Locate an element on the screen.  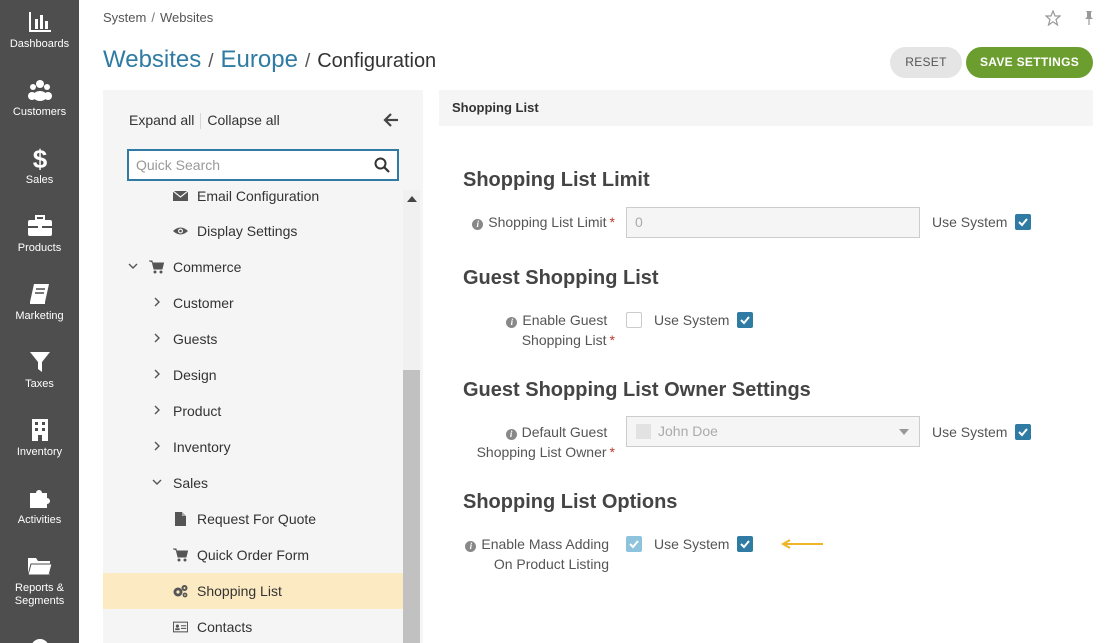
breadcrumb: System / Websites is located at coordinates (158, 17).